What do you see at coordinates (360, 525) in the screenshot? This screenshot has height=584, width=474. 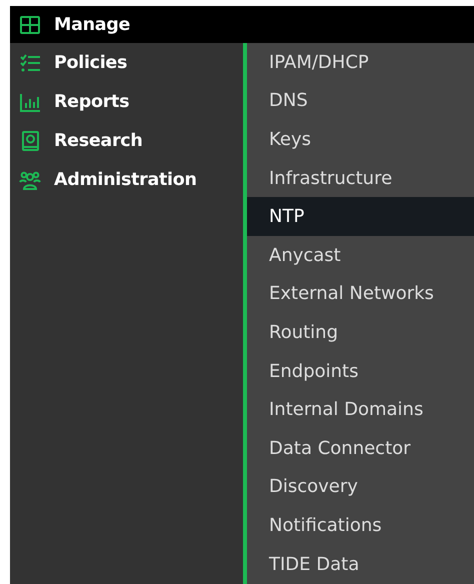 I see `submenu-item: Notifications` at bounding box center [360, 525].